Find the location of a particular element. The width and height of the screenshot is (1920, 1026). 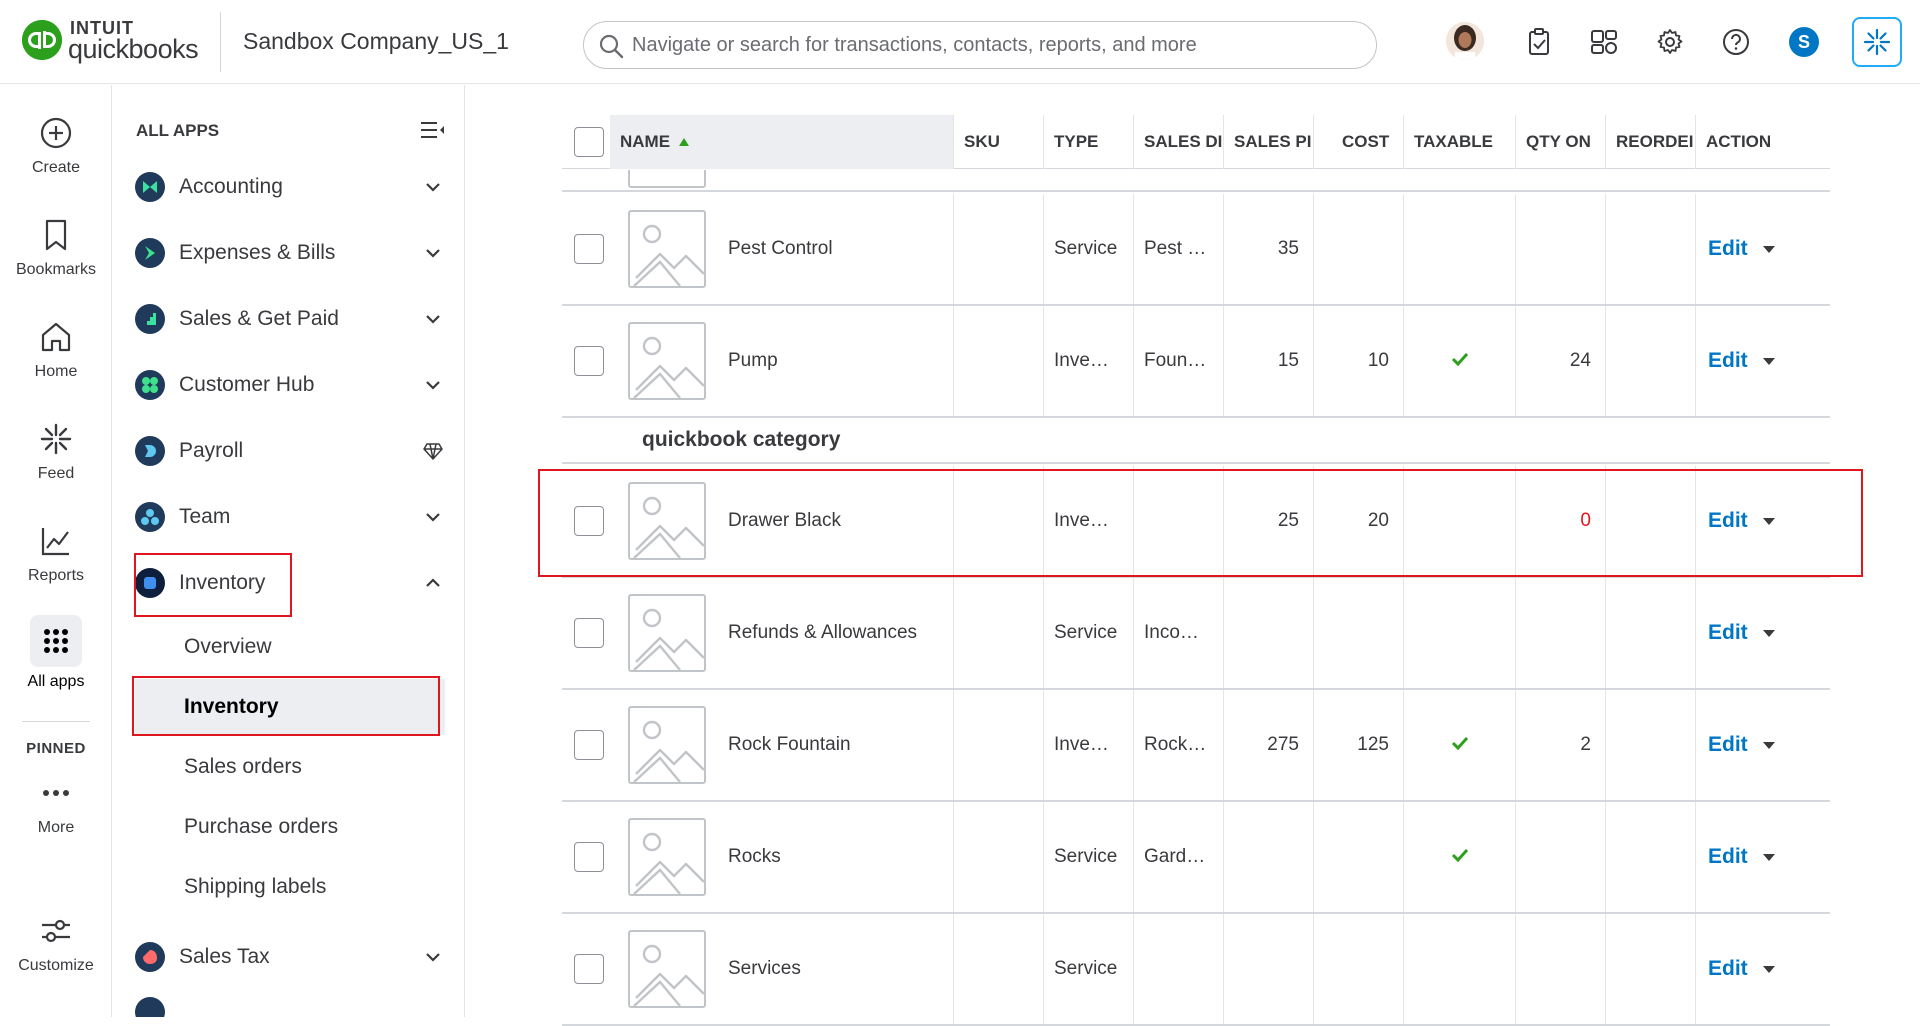

cell-qty is located at coordinates (1561, 249).